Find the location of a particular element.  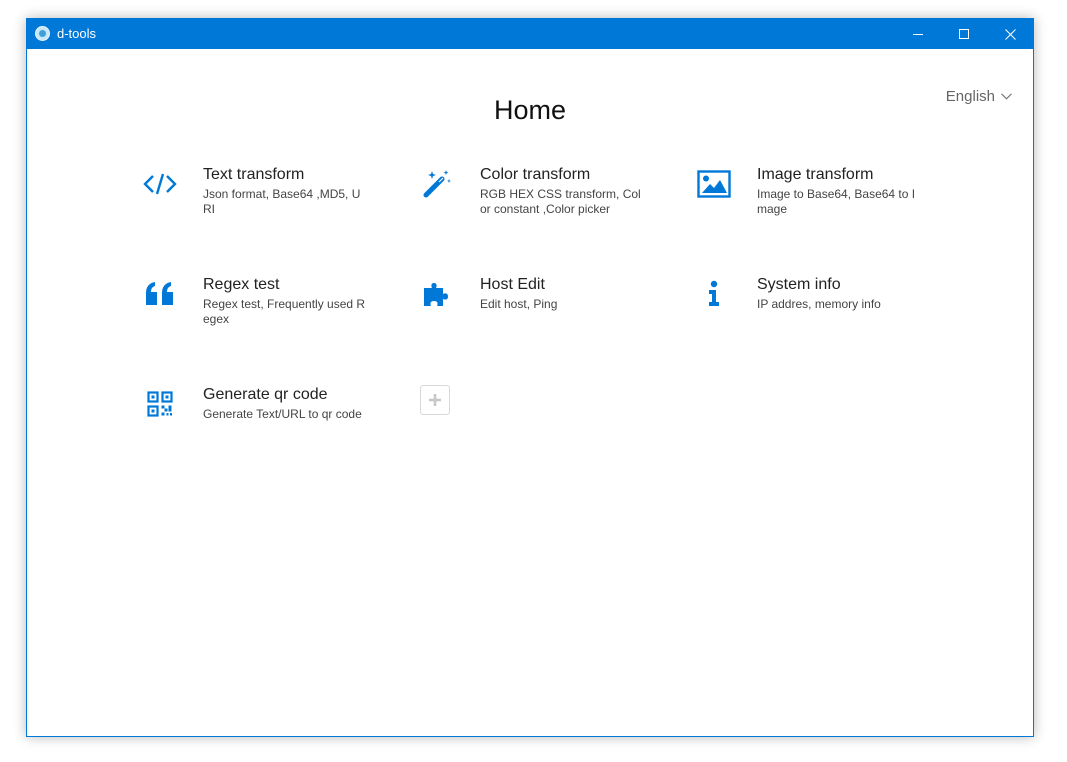

code-icon is located at coordinates (160, 184).